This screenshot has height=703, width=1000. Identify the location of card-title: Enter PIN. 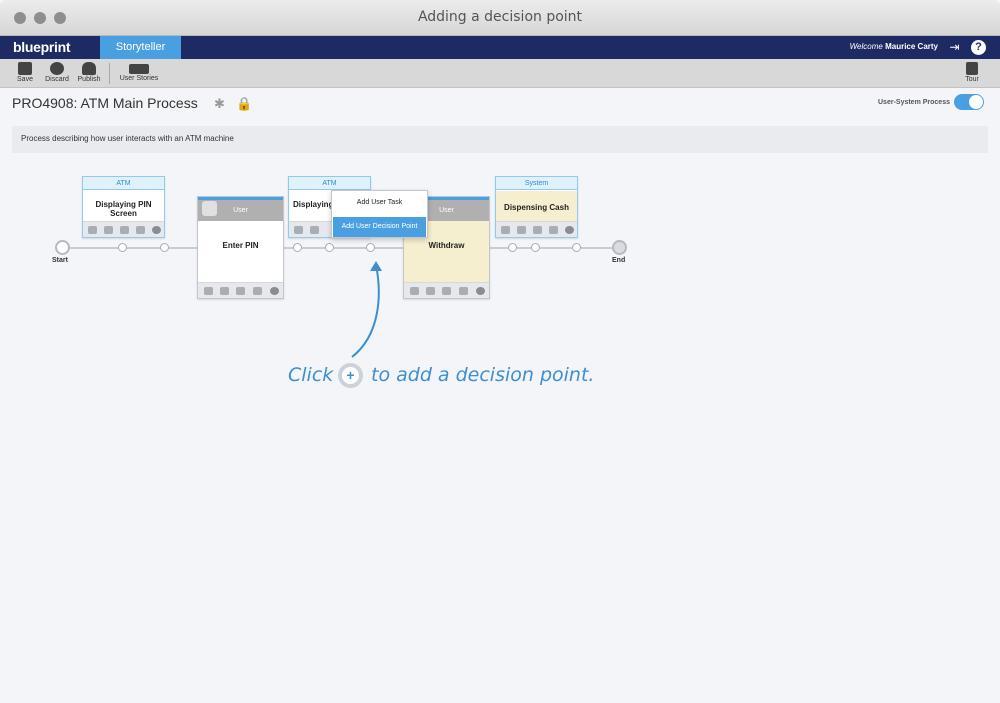
(240, 245).